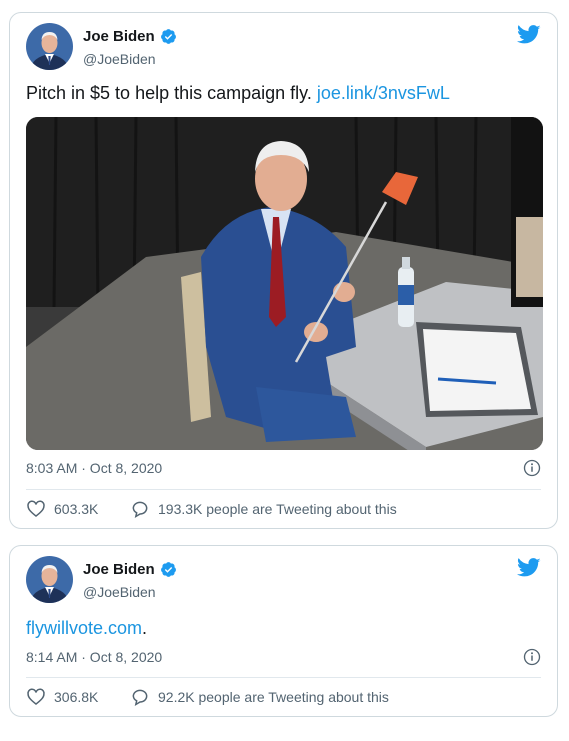 The height and width of the screenshot is (741, 569). I want to click on timestamp: 8:03 AM · Oct 8, 2020, so click(94, 468).